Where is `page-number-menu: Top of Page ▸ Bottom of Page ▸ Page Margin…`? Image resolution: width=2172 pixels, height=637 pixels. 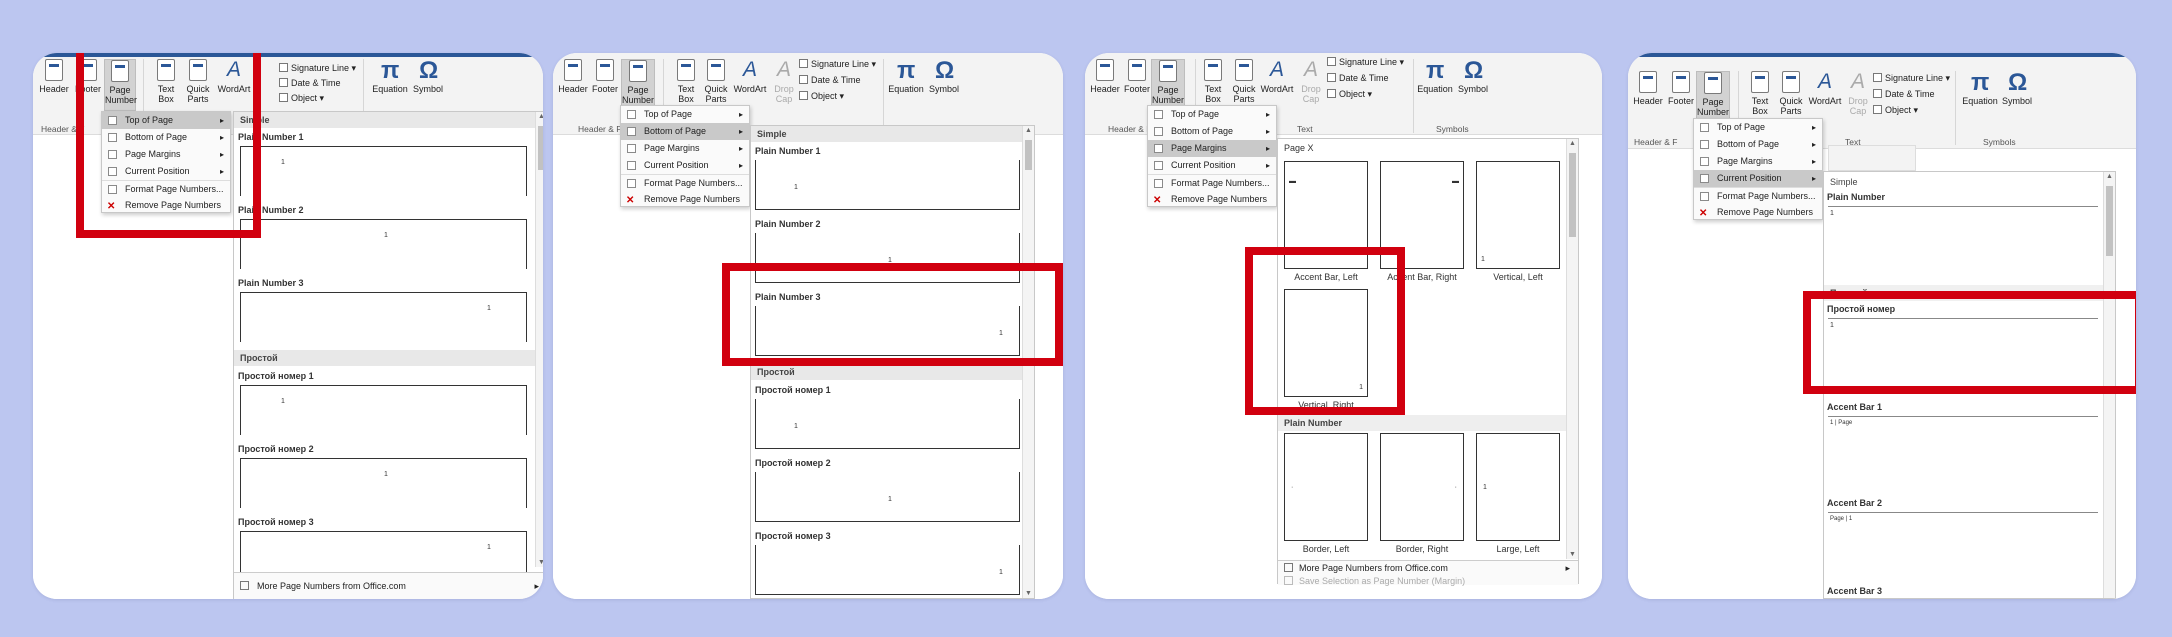
page-number-menu: Top of Page ▸ Bottom of Page ▸ Page Margin… is located at coordinates (685, 156).